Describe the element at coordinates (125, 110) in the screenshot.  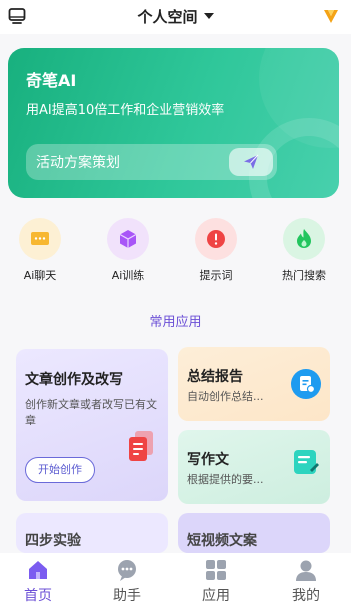
I see `hero-subtitle: 用AI提高10倍工作和企业营销效率` at that location.